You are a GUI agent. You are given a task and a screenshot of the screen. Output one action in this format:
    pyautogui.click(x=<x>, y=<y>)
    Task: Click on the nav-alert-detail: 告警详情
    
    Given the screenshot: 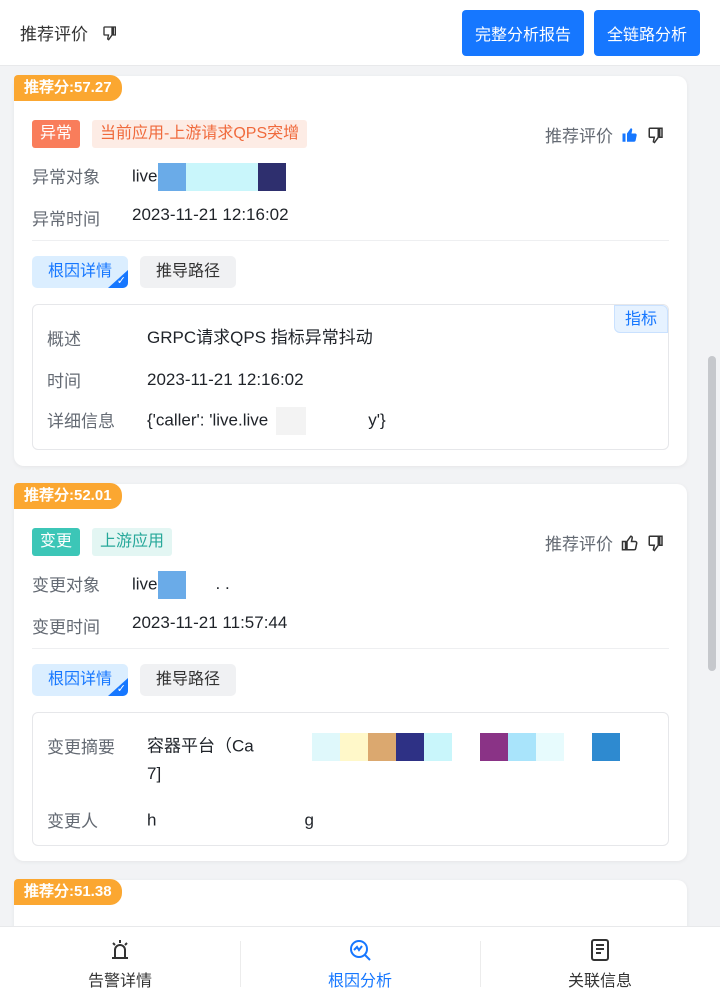 What is the action you would take?
    pyautogui.click(x=120, y=964)
    